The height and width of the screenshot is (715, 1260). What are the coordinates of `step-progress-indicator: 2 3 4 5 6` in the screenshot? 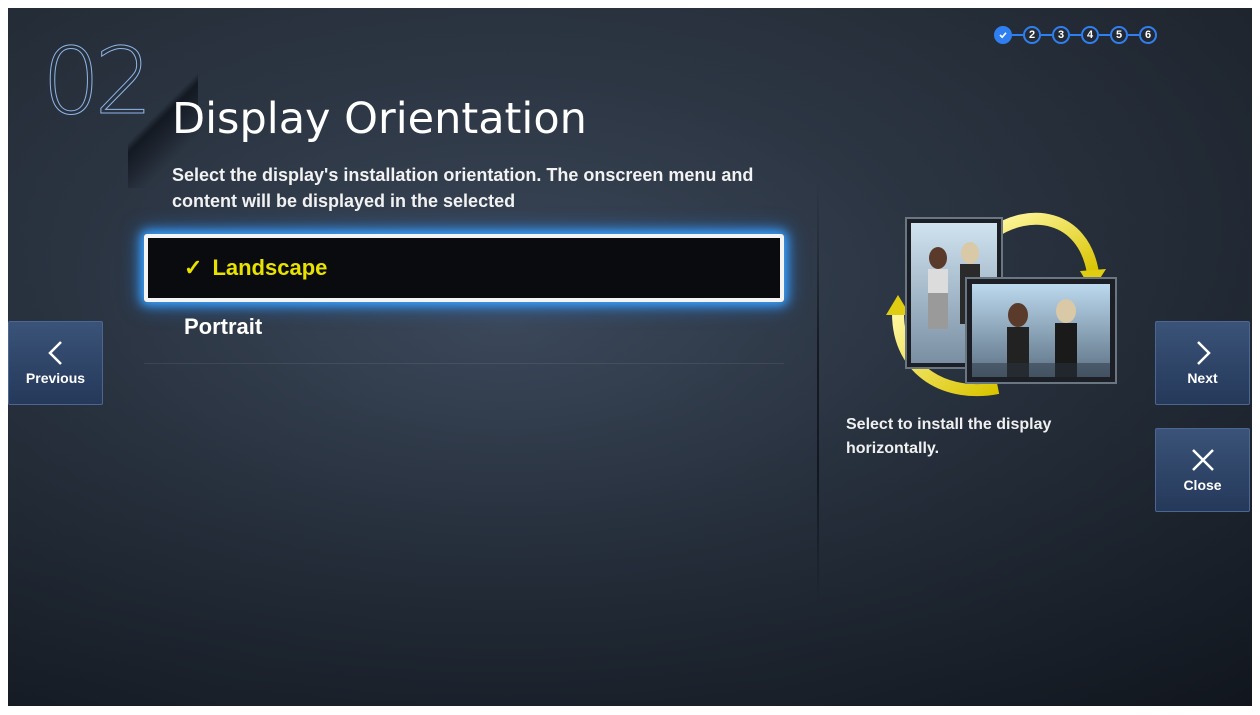 It's located at (1075, 35).